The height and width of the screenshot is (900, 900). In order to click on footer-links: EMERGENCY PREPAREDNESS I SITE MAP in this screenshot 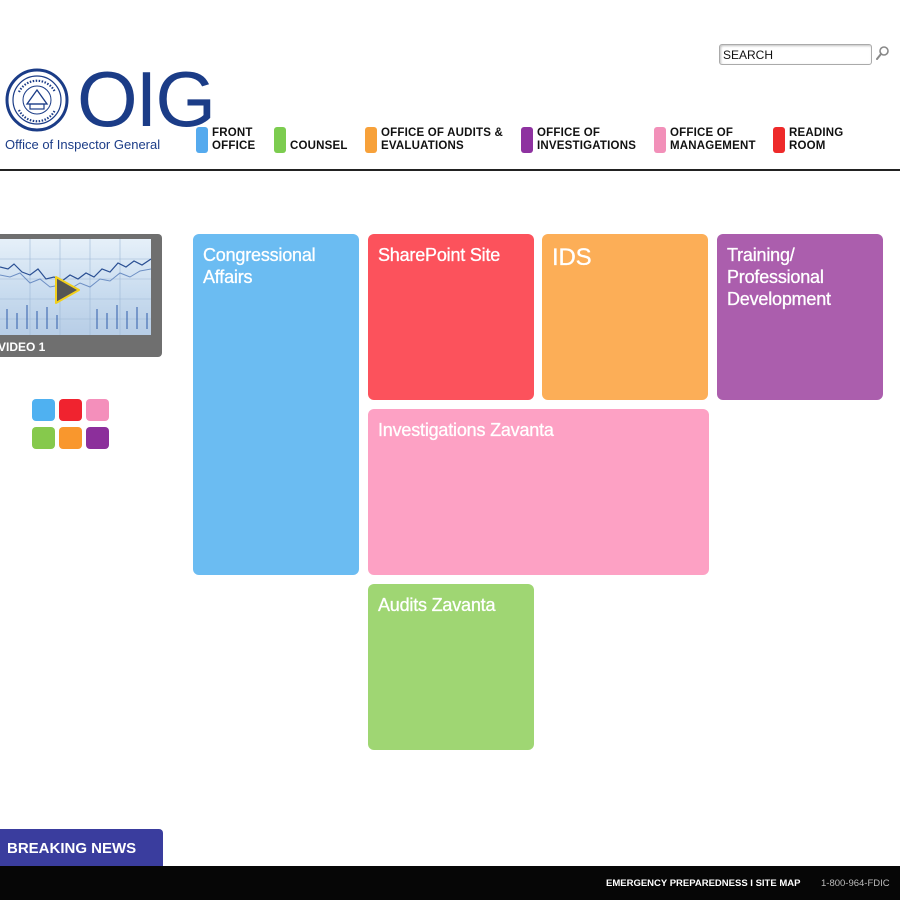, I will do `click(703, 883)`.